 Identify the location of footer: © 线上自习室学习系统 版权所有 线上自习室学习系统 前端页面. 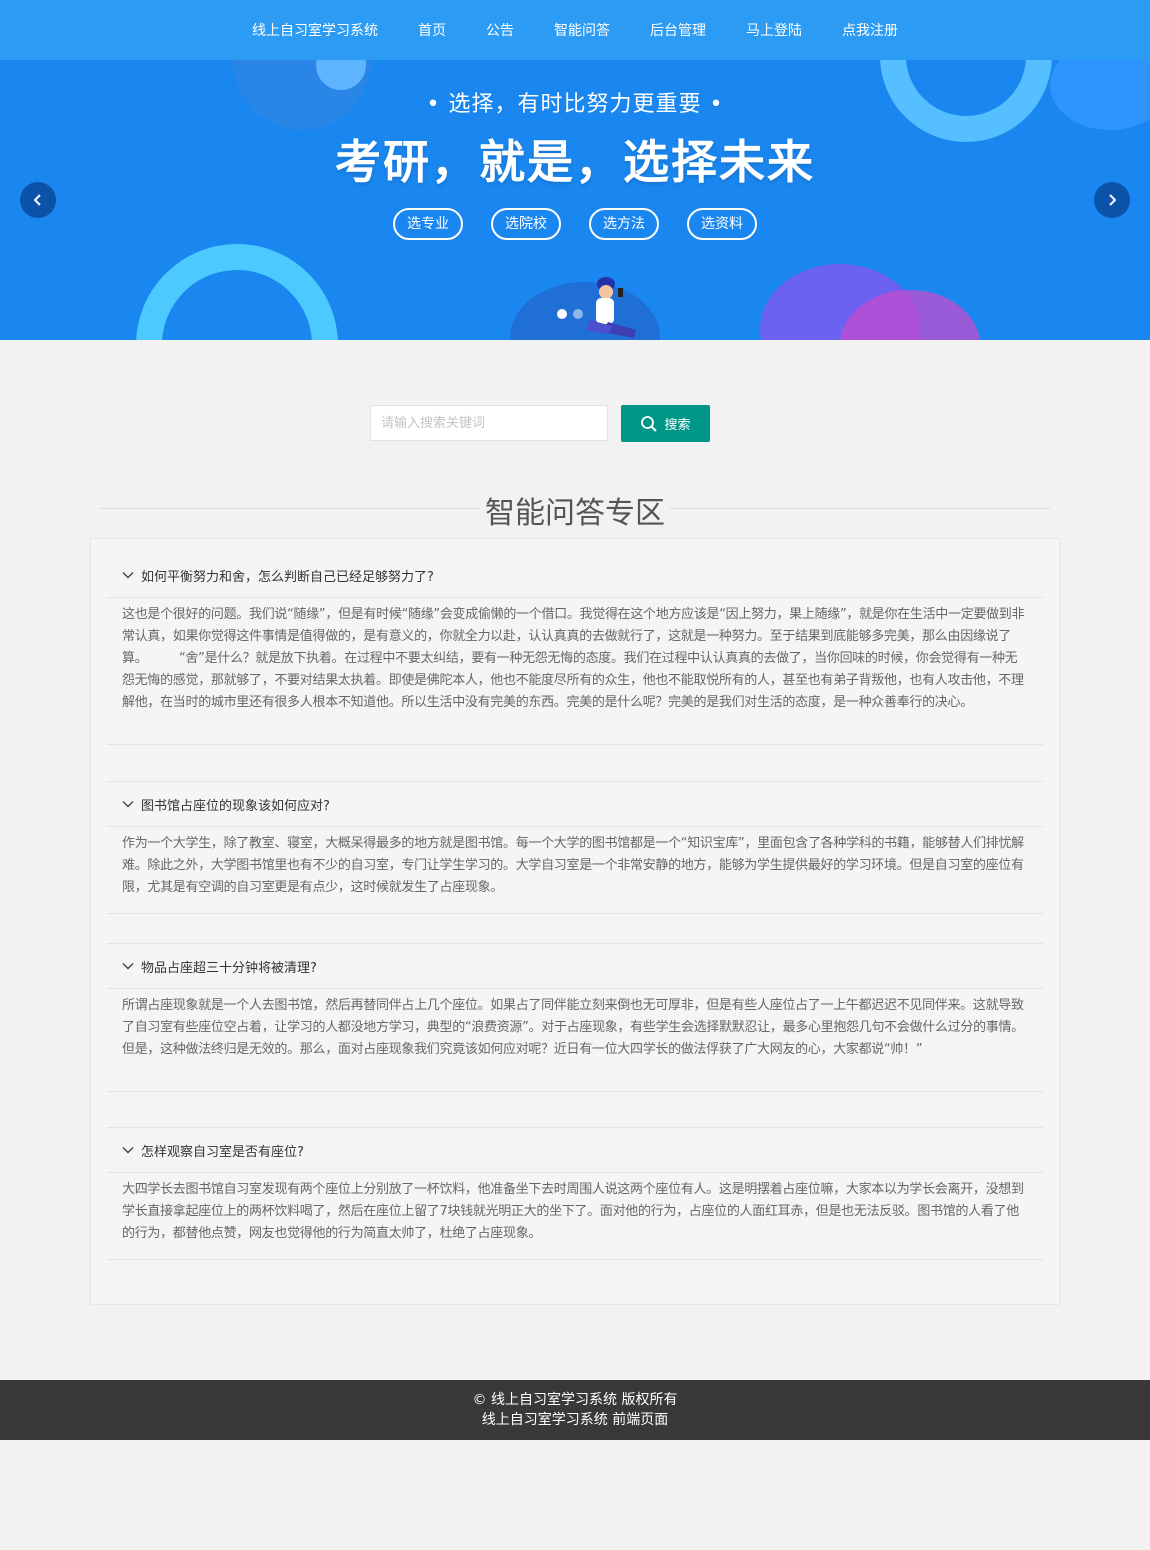
(575, 1410).